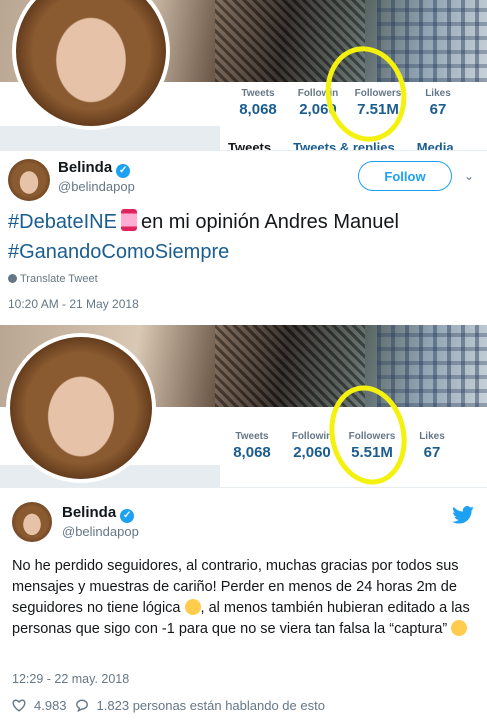 This screenshot has width=487, height=726. Describe the element at coordinates (50, 705) in the screenshot. I see `like-count: 4.983` at that location.